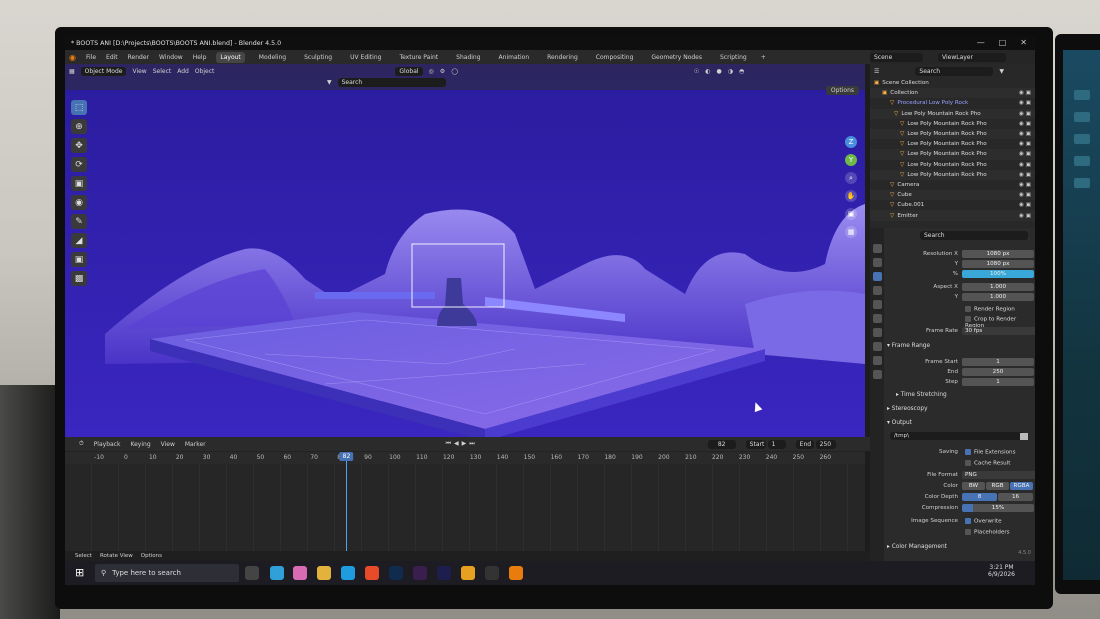 The width and height of the screenshot is (1100, 619). What do you see at coordinates (1001, 571) in the screenshot?
I see `system-tray-clock: 3:21 PM 6/9/2026` at bounding box center [1001, 571].